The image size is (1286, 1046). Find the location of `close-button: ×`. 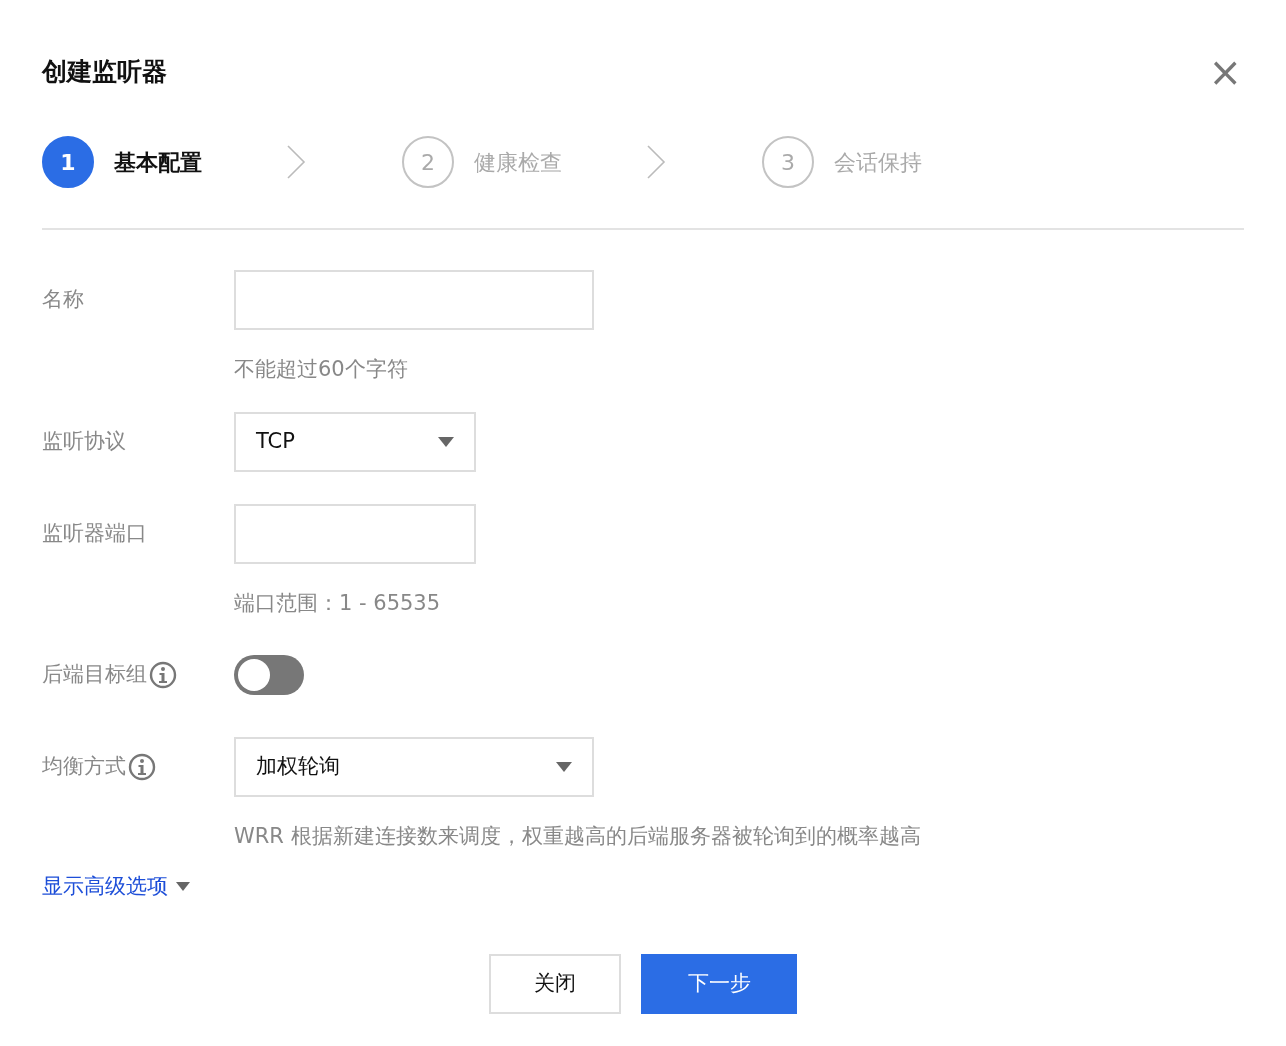

close-button: × is located at coordinates (1225, 72).